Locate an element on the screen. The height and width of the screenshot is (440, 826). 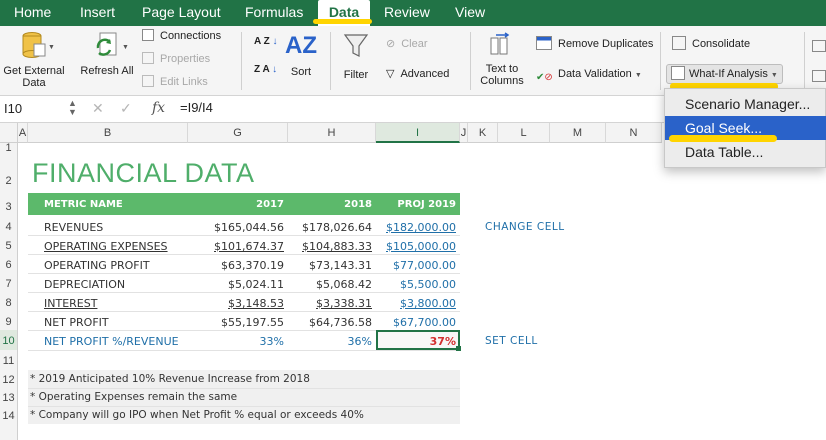
value-2018: $73,143.31 is located at coordinates (330, 265).